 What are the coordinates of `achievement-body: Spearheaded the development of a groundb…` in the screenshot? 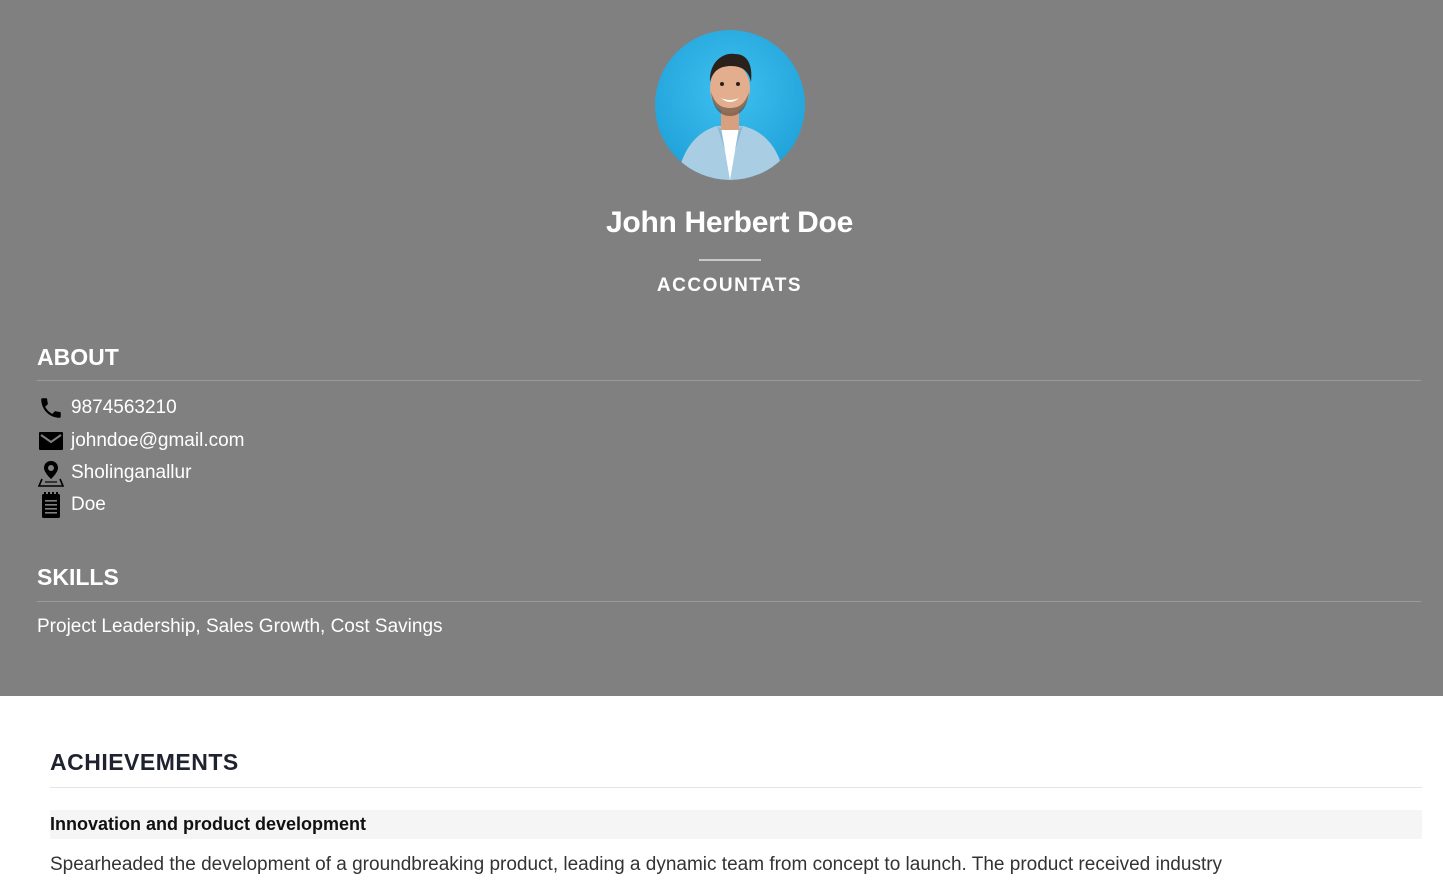 It's located at (636, 864).